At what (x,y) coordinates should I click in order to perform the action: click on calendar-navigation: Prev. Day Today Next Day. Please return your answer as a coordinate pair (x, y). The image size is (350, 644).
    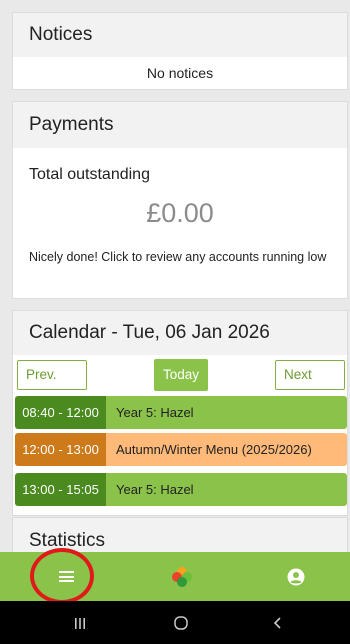
    Looking at the image, I should click on (180, 382).